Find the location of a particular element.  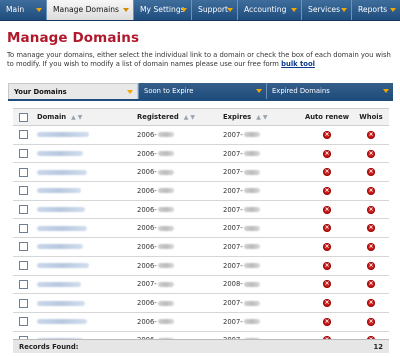

row-checkbox-cell is located at coordinates (23, 210).